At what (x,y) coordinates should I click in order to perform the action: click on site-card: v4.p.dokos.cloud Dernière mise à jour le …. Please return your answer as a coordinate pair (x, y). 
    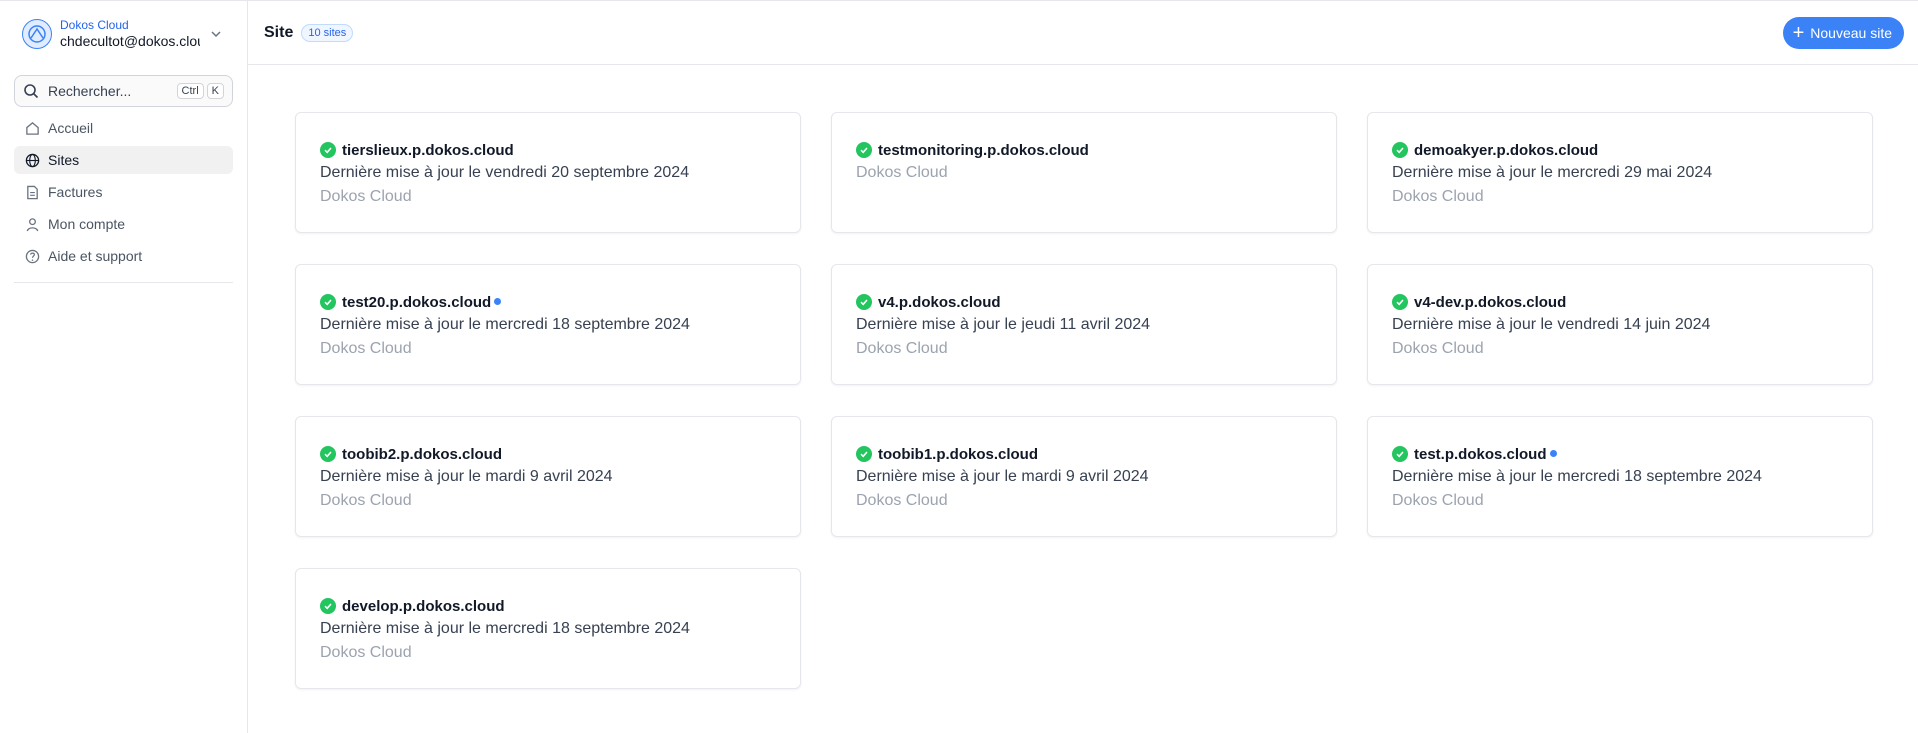
    Looking at the image, I should click on (1084, 324).